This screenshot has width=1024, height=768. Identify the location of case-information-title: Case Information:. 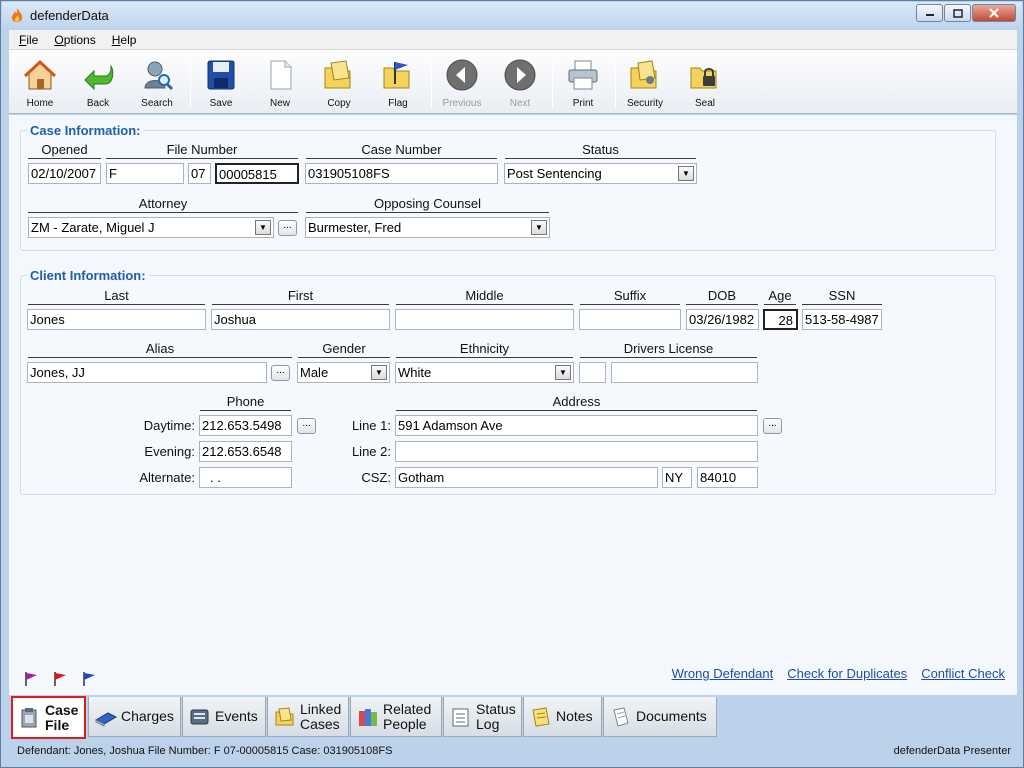
(85, 130).